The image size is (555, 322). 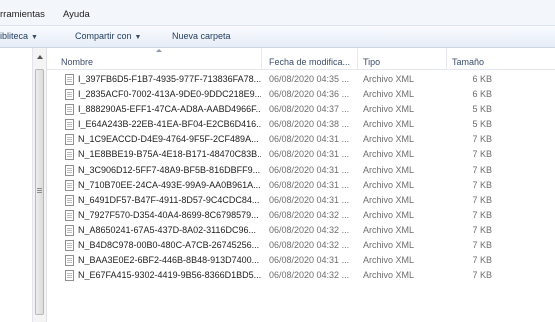 What do you see at coordinates (77, 62) in the screenshot?
I see `column-header-name-label: Nombre` at bounding box center [77, 62].